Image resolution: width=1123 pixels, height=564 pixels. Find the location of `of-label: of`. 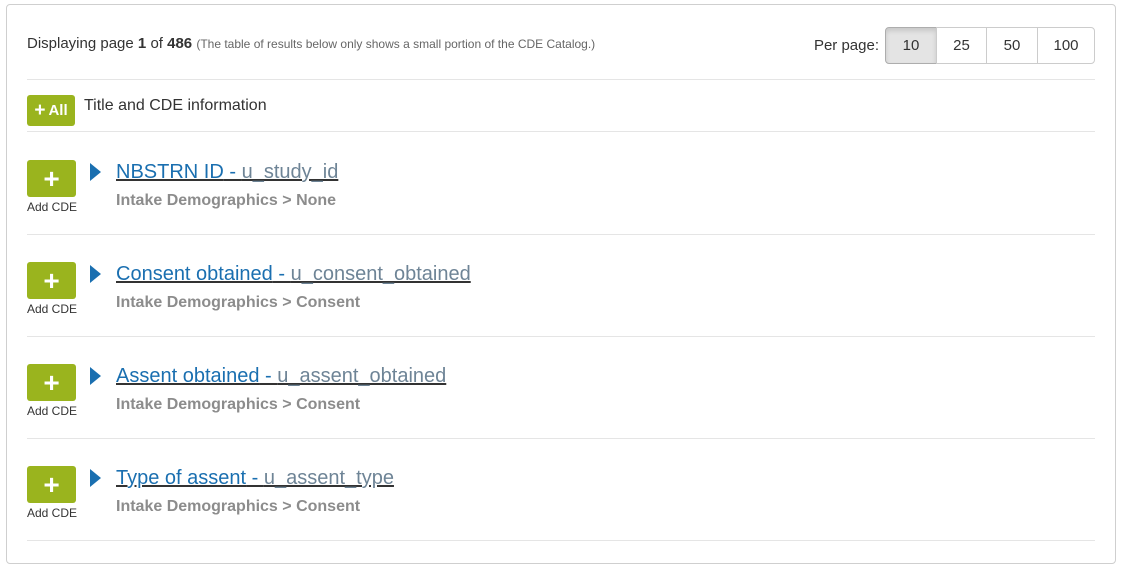

of-label: of is located at coordinates (156, 43).